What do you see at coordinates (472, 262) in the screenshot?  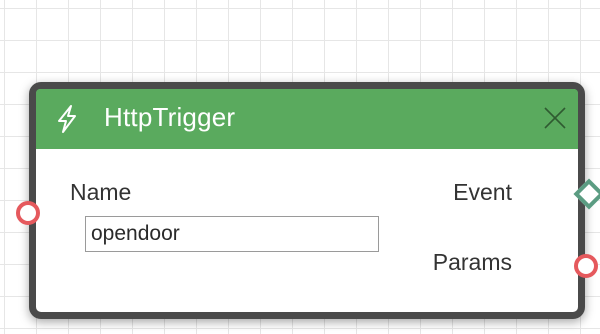 I see `params-label: Params` at bounding box center [472, 262].